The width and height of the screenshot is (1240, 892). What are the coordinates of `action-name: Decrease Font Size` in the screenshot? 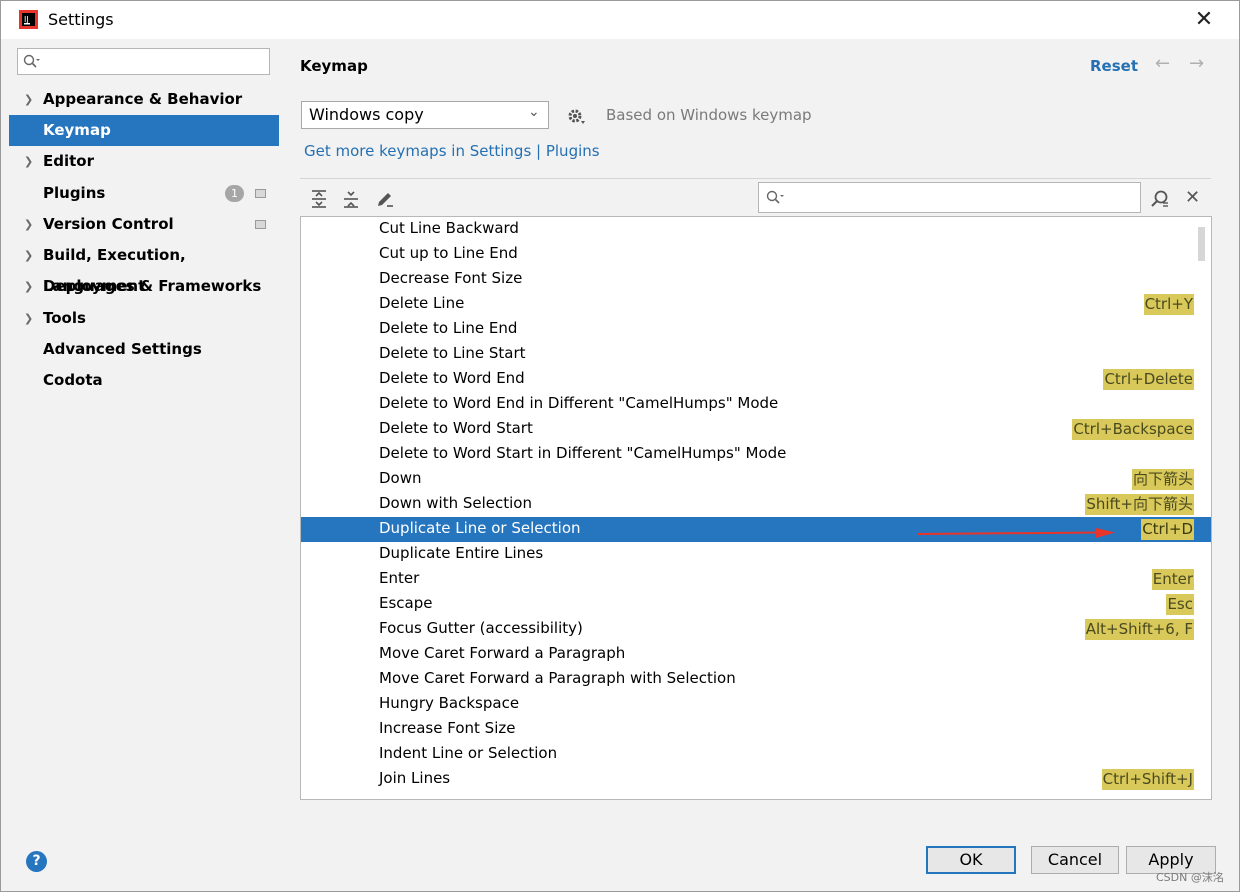 It's located at (451, 278).